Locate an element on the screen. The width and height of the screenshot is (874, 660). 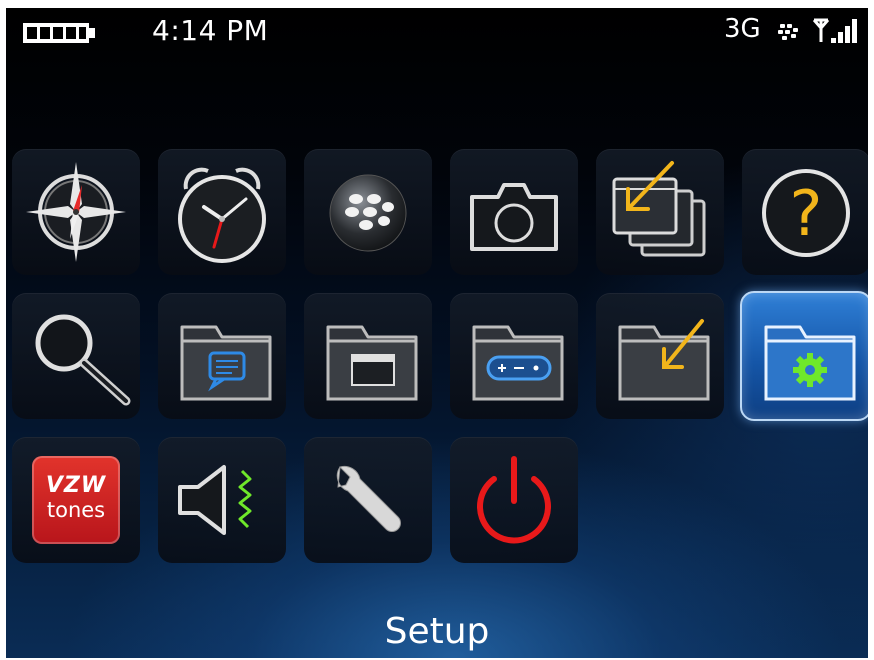
folder-gamepad-icon is located at coordinates (518, 363).